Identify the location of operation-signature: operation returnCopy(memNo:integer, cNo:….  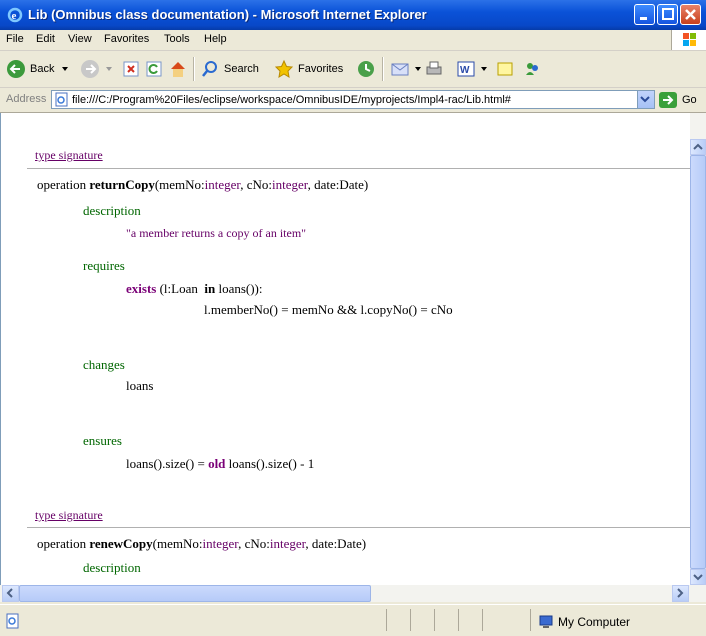
(203, 184).